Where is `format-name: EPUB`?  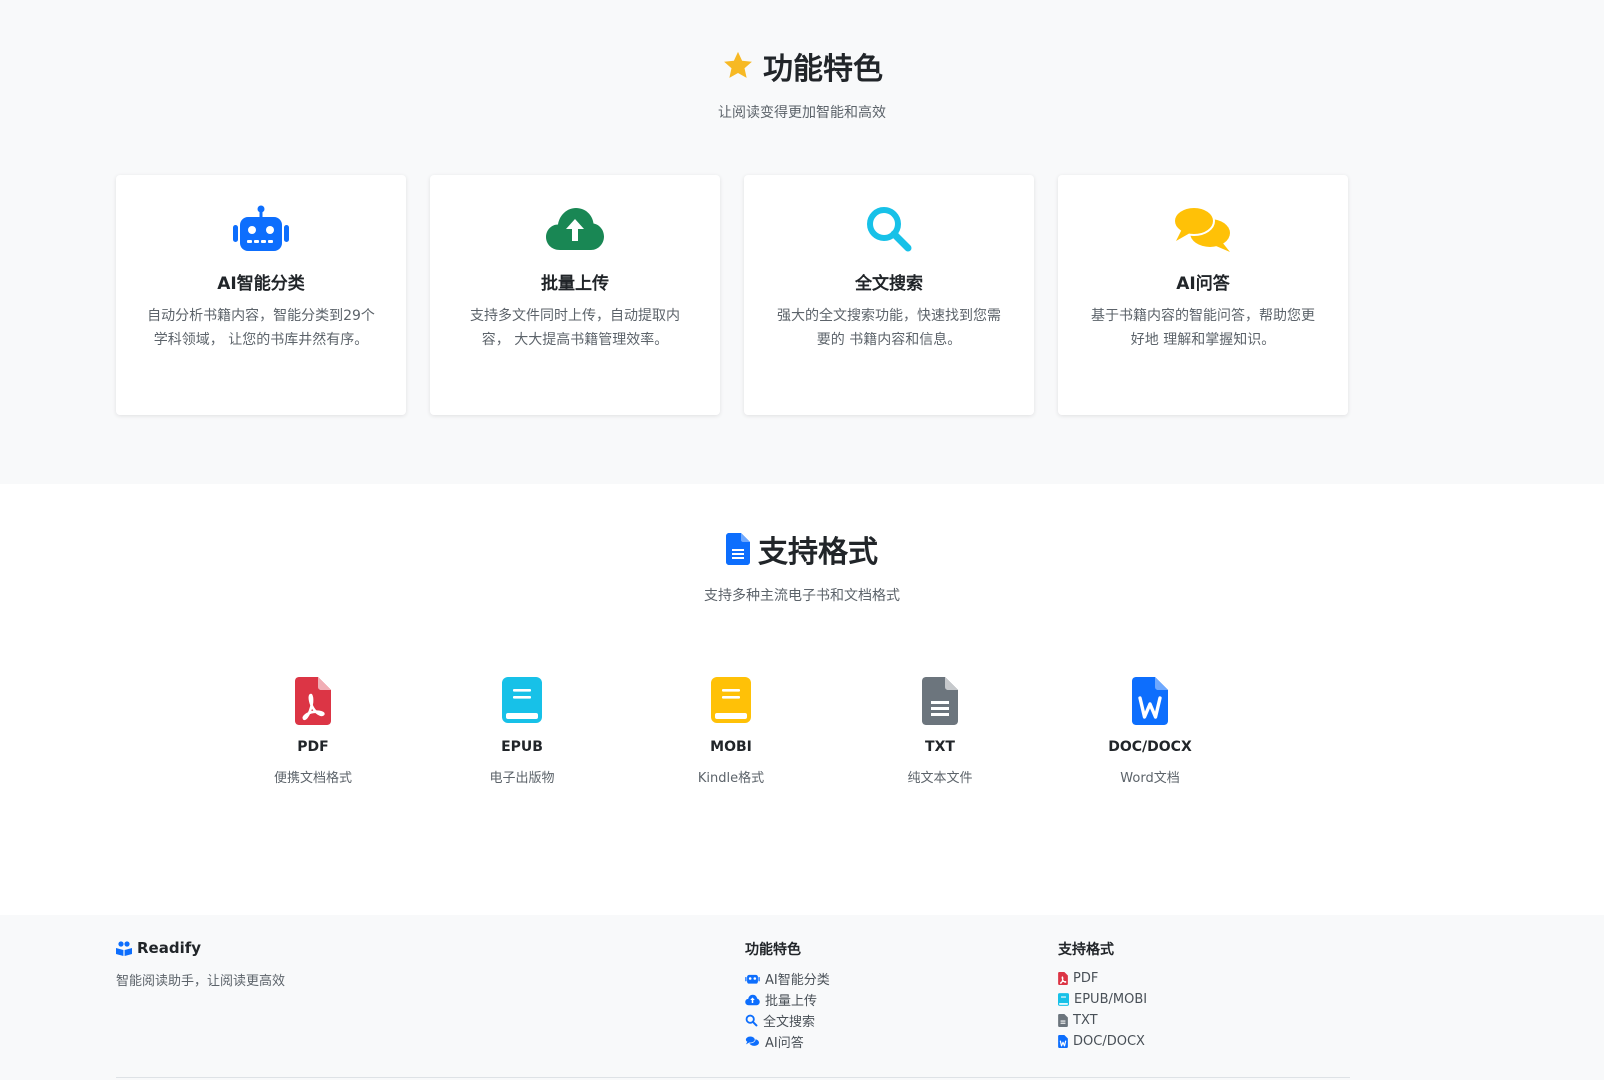
format-name: EPUB is located at coordinates (522, 747).